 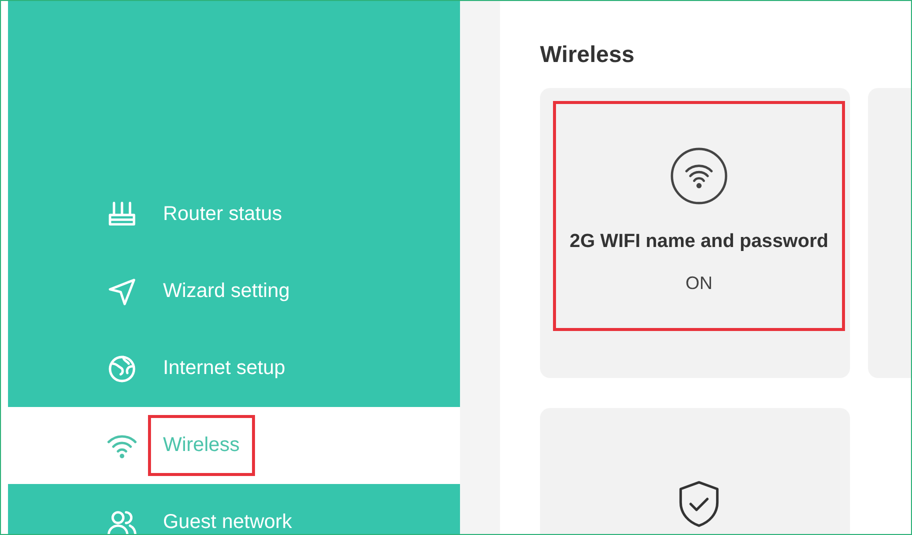 I want to click on menu-label: Internet setup, so click(x=224, y=368).